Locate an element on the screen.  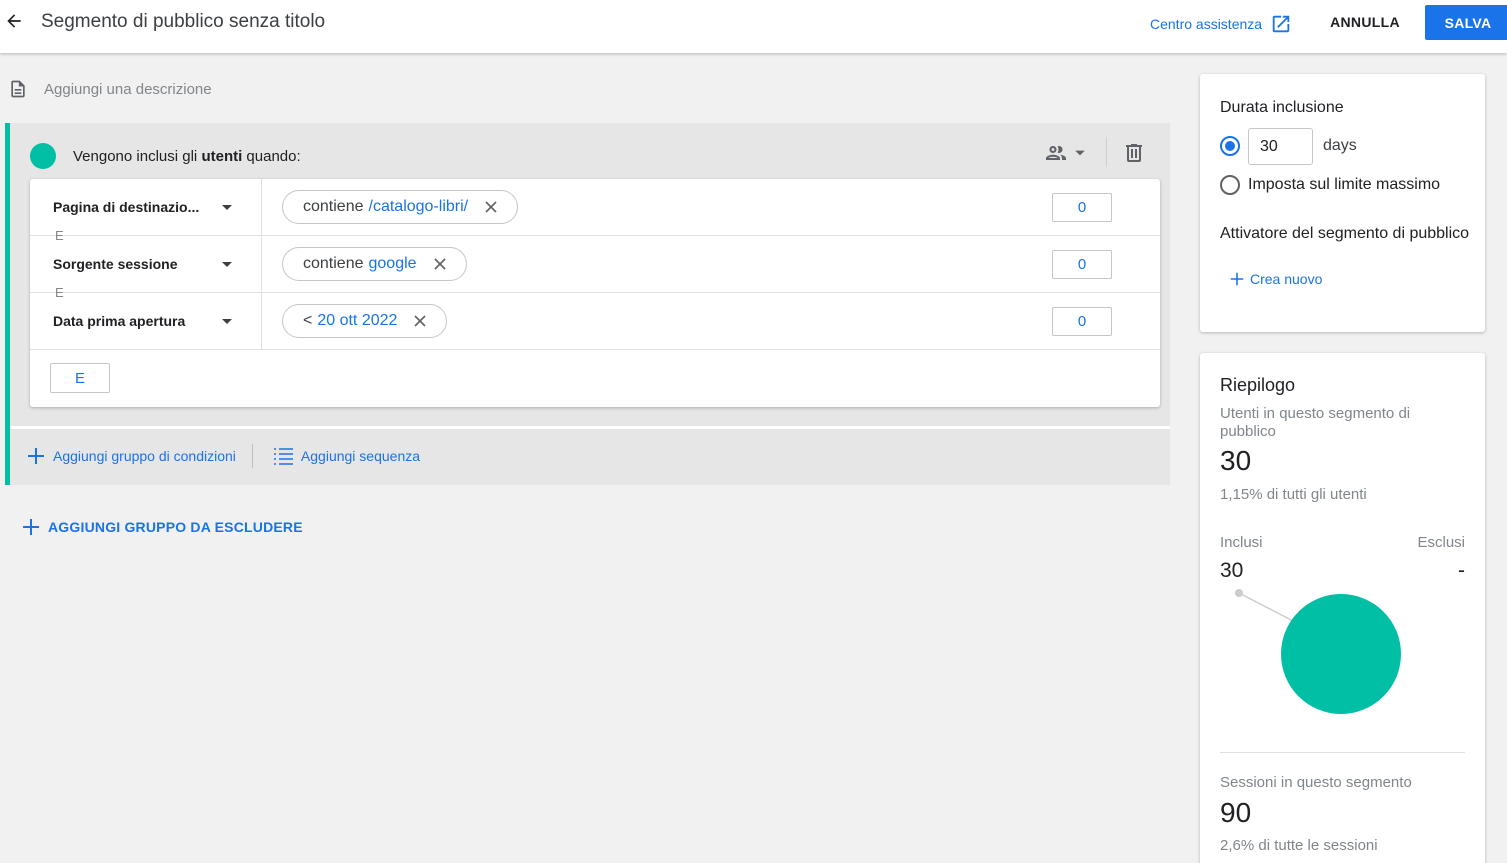
people-icon is located at coordinates (1056, 153).